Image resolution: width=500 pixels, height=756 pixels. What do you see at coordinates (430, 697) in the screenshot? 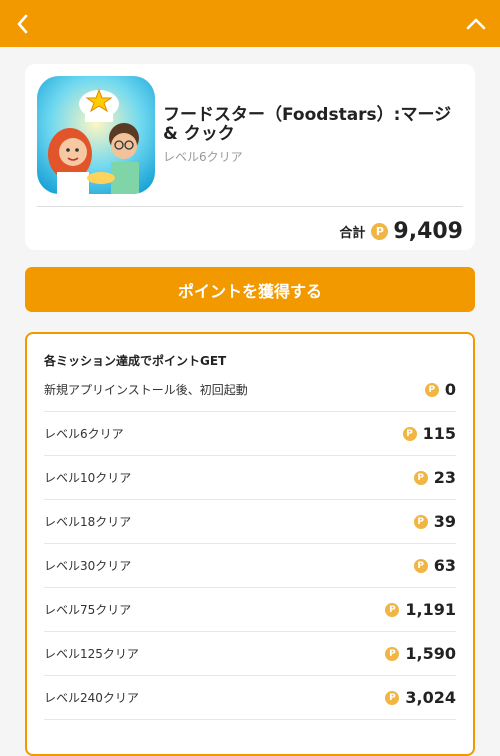
I see `mission-value: 3,024` at bounding box center [430, 697].